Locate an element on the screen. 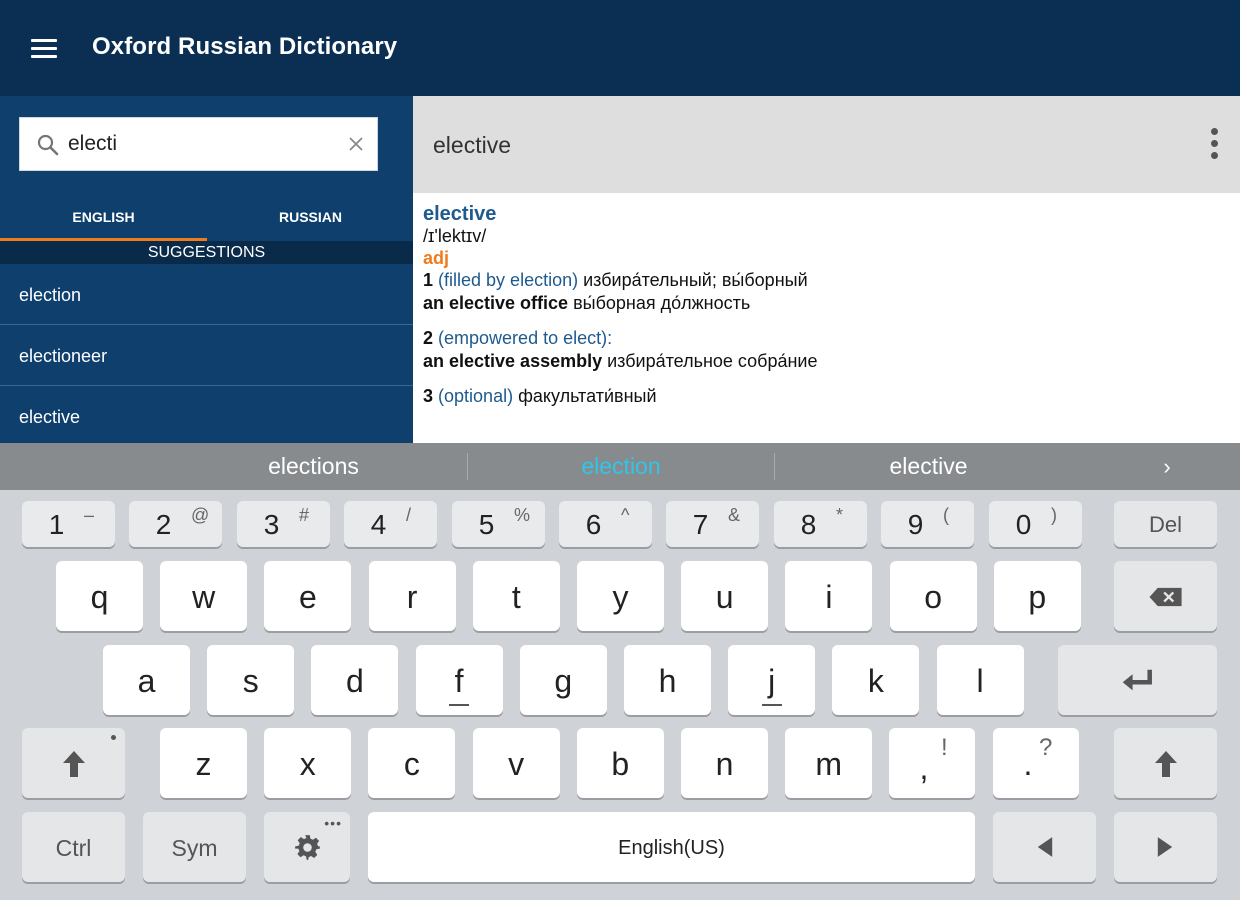 The image size is (1240, 900). key-r: r is located at coordinates (412, 596).